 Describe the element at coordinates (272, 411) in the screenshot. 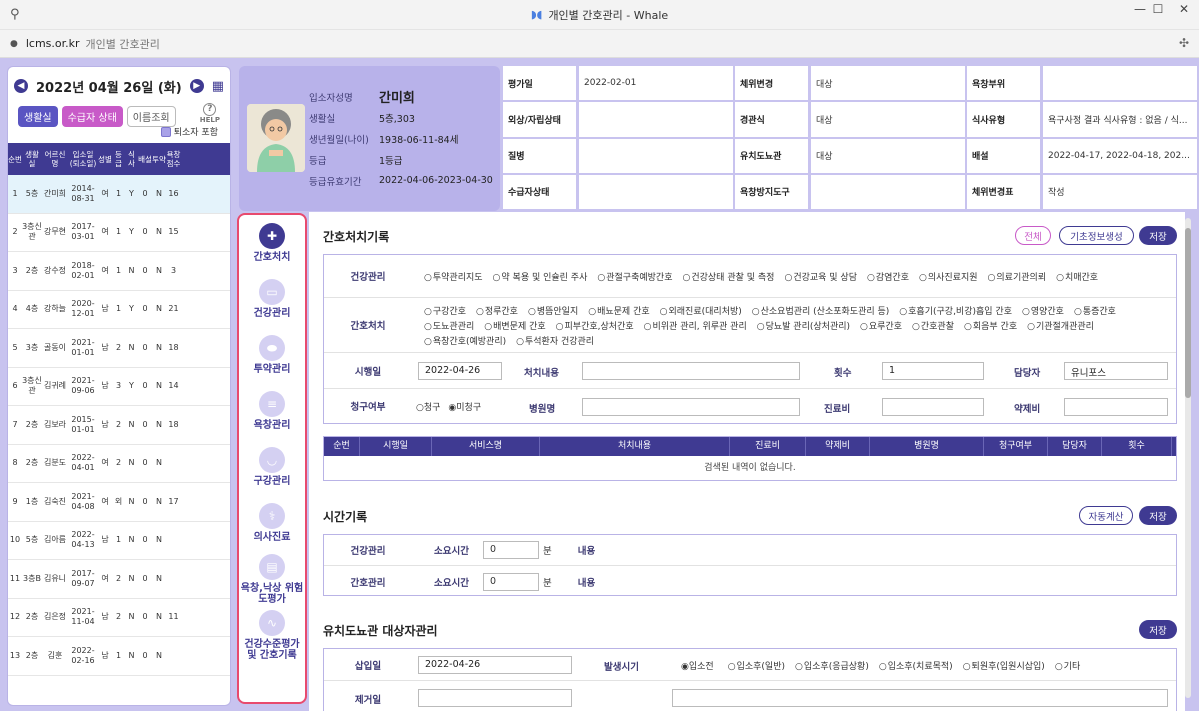

I see `nav-item-4: ≡ 욕창관리` at that location.